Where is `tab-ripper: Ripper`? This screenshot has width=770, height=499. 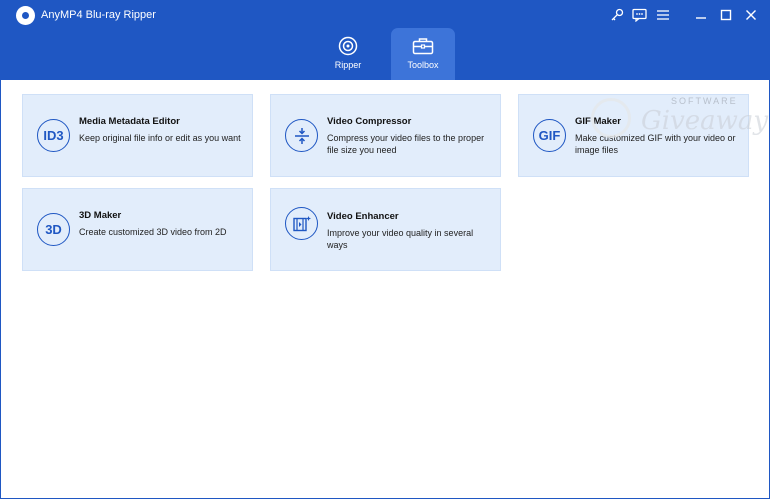 tab-ripper: Ripper is located at coordinates (348, 54).